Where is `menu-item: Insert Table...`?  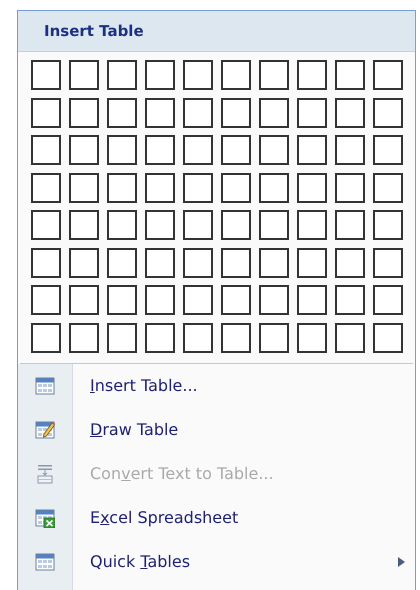
menu-item: Insert Table... is located at coordinates (216, 386).